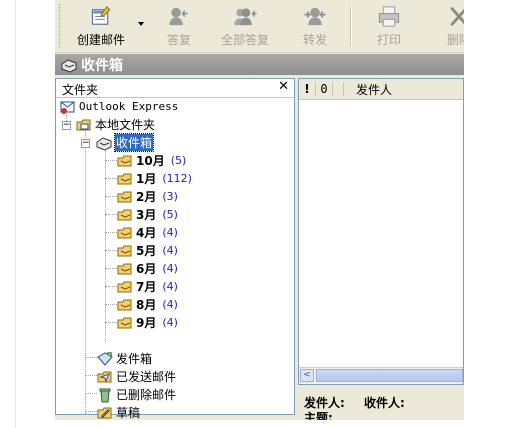 This screenshot has width=512, height=428. Describe the element at coordinates (389, 16) in the screenshot. I see `print-icon` at that location.